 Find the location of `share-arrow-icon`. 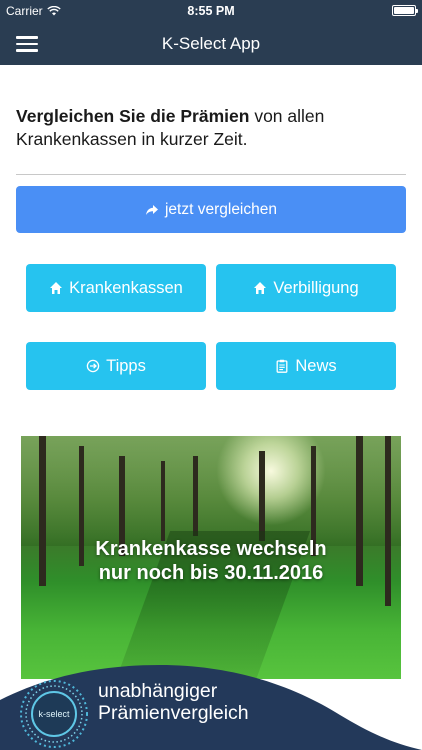

share-arrow-icon is located at coordinates (151, 209).